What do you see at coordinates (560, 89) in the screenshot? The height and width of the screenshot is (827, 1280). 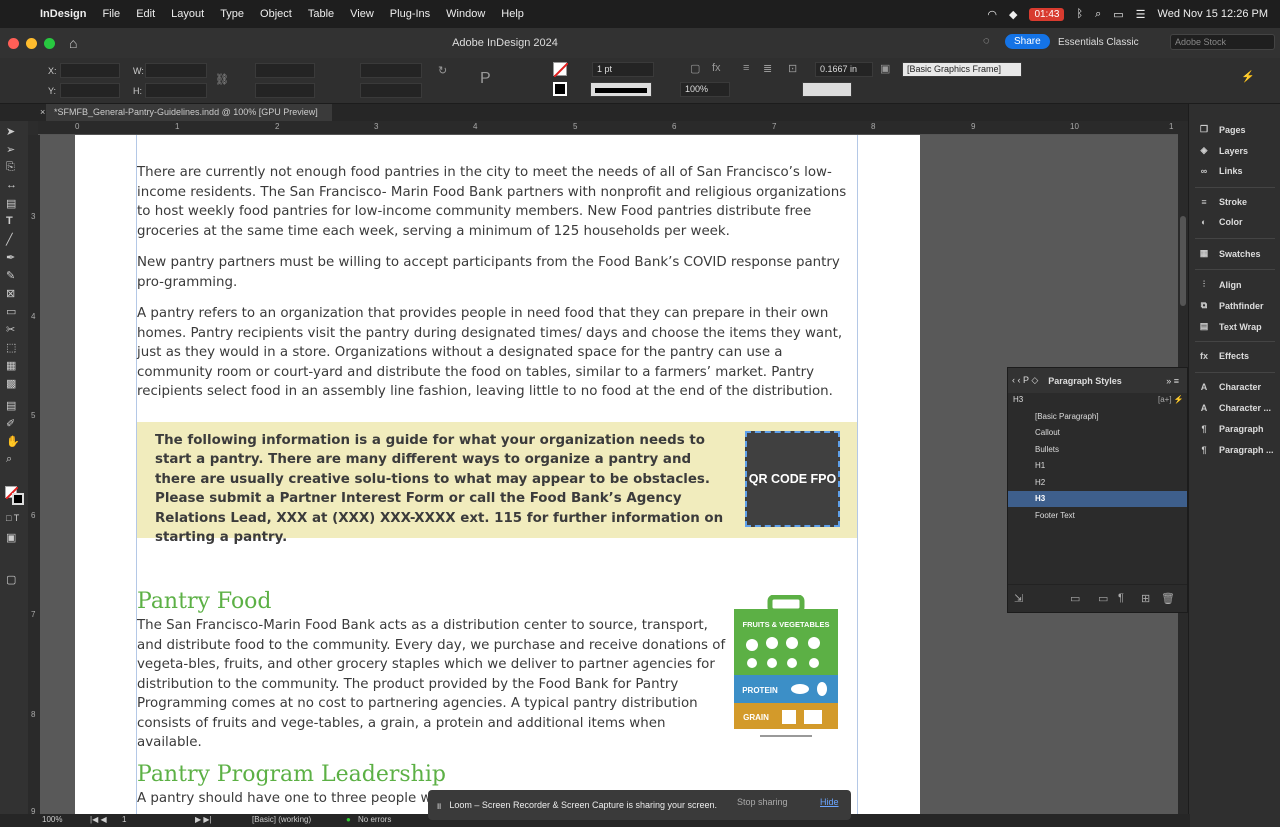 I see `stroke-swatch` at bounding box center [560, 89].